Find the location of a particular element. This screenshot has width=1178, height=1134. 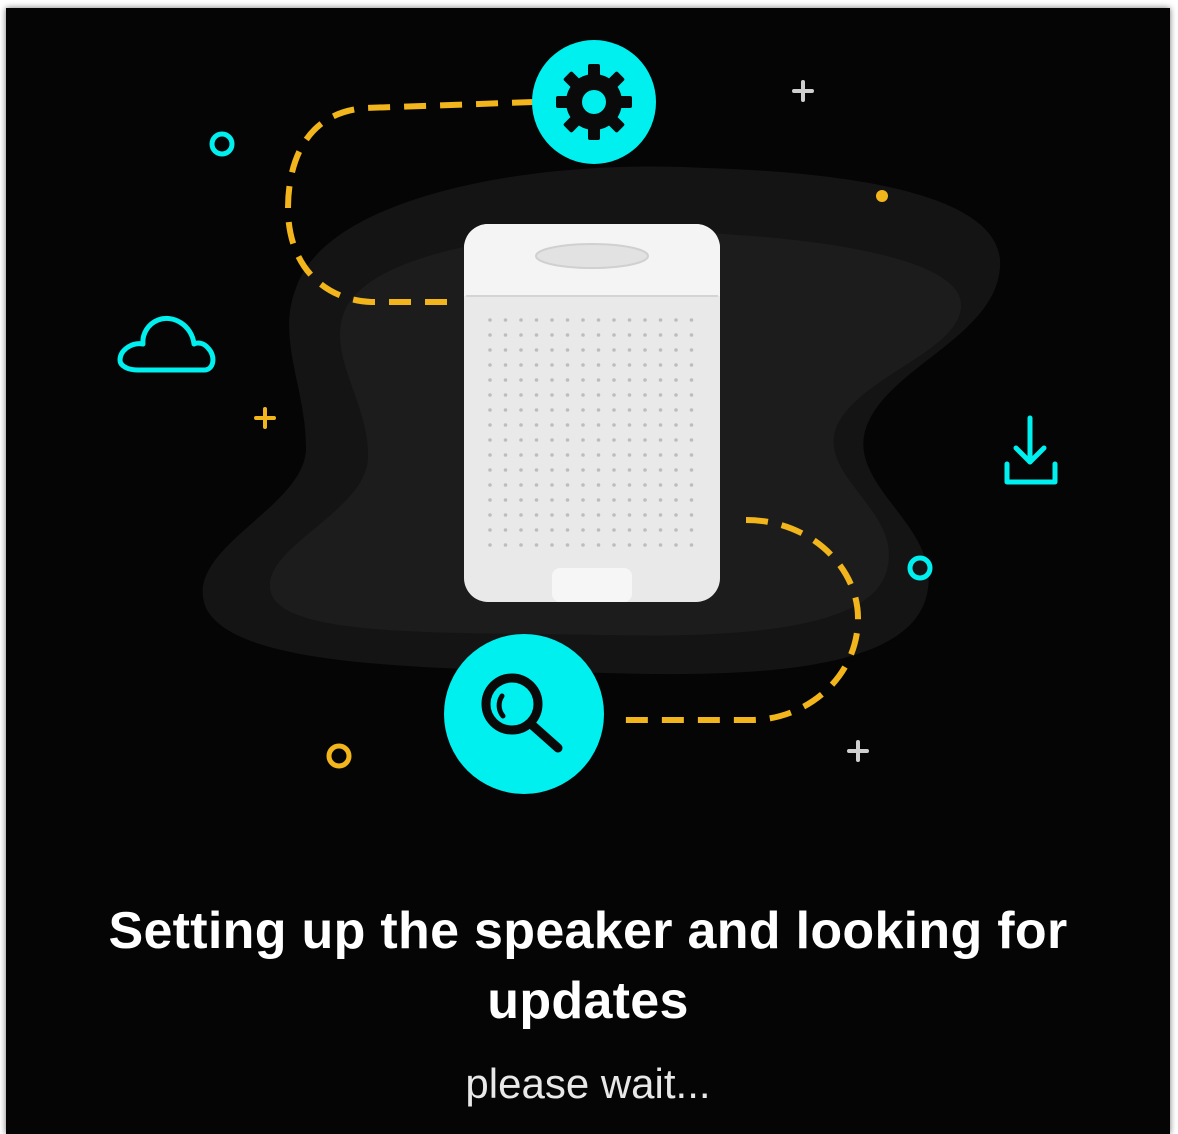

dot-yellow is located at coordinates (882, 196).